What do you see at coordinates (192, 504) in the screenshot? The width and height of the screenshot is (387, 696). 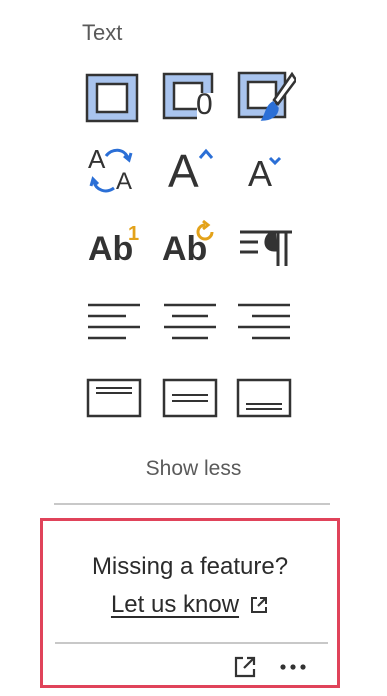 I see `section-divider` at bounding box center [192, 504].